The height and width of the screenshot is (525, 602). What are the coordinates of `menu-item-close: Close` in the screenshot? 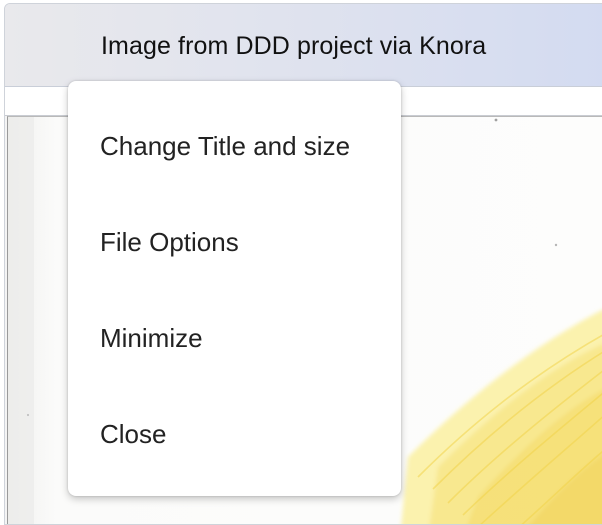 It's located at (234, 434).